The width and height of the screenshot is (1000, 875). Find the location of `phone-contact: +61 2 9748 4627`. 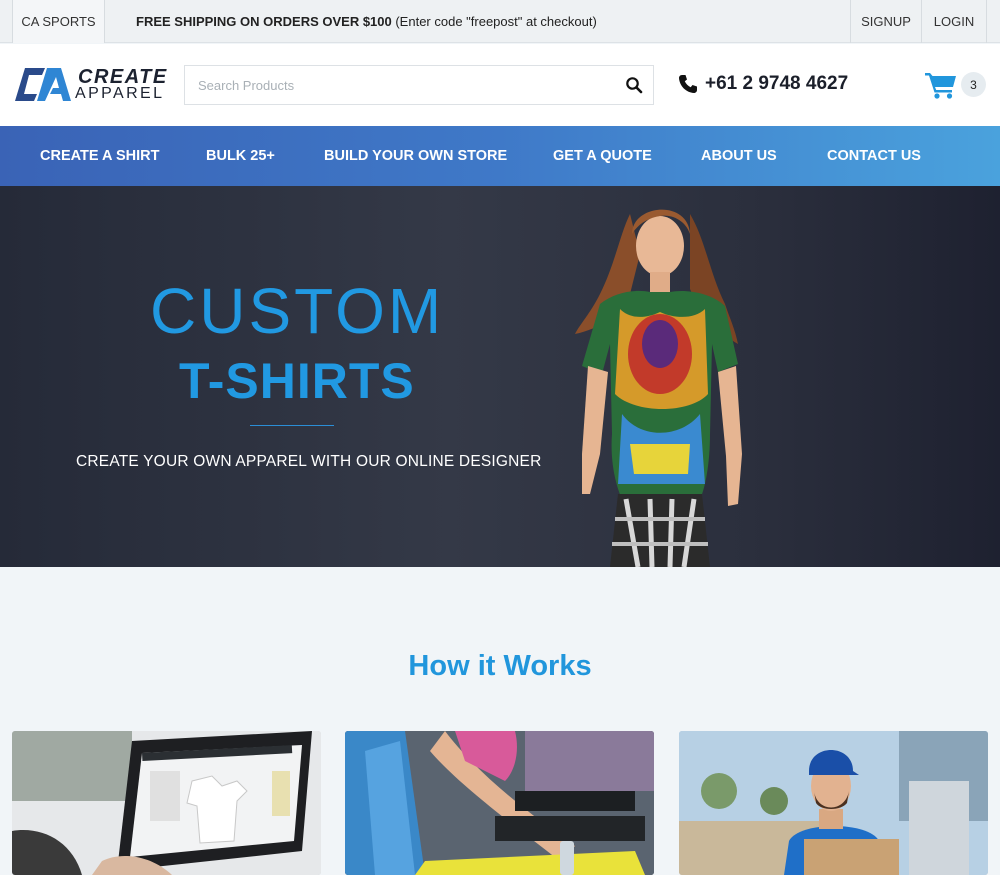

phone-contact: +61 2 9748 4627 is located at coordinates (763, 84).